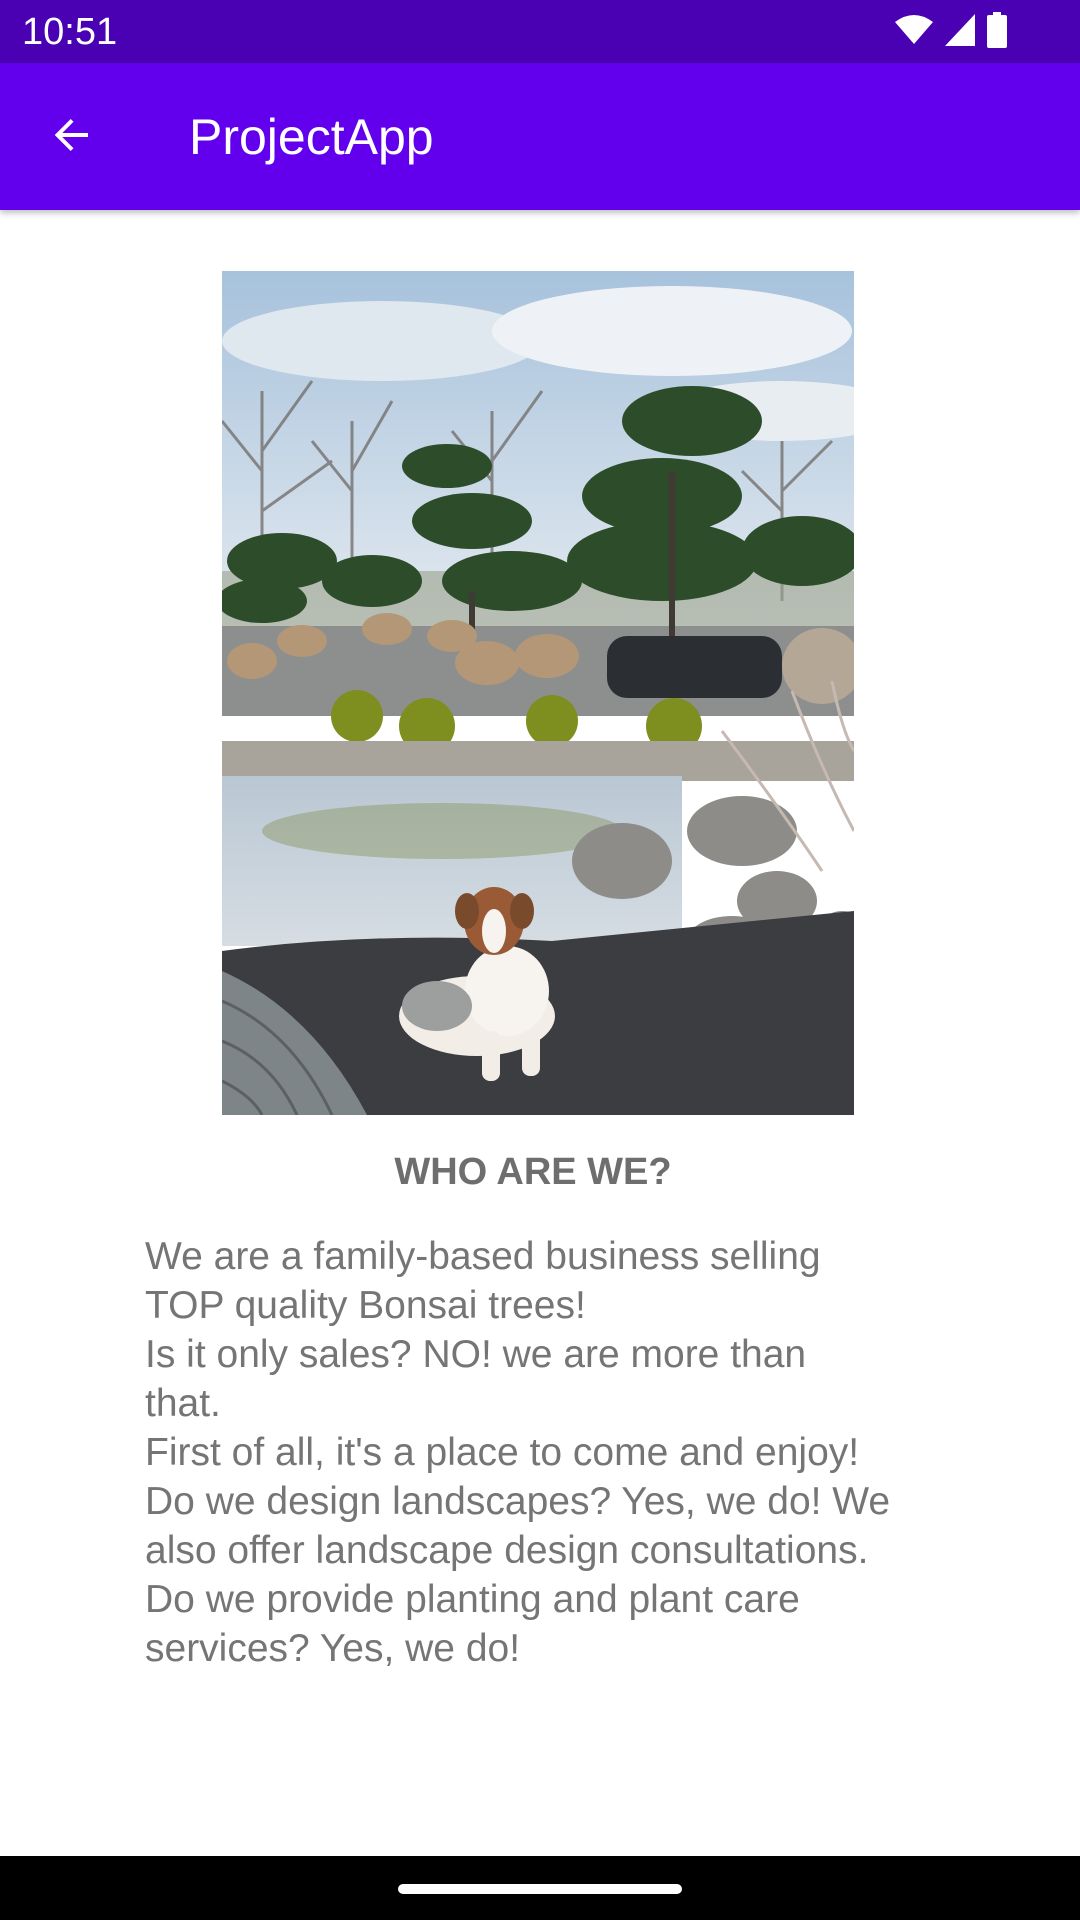 The width and height of the screenshot is (1080, 1920). I want to click on signal-icon, so click(960, 32).